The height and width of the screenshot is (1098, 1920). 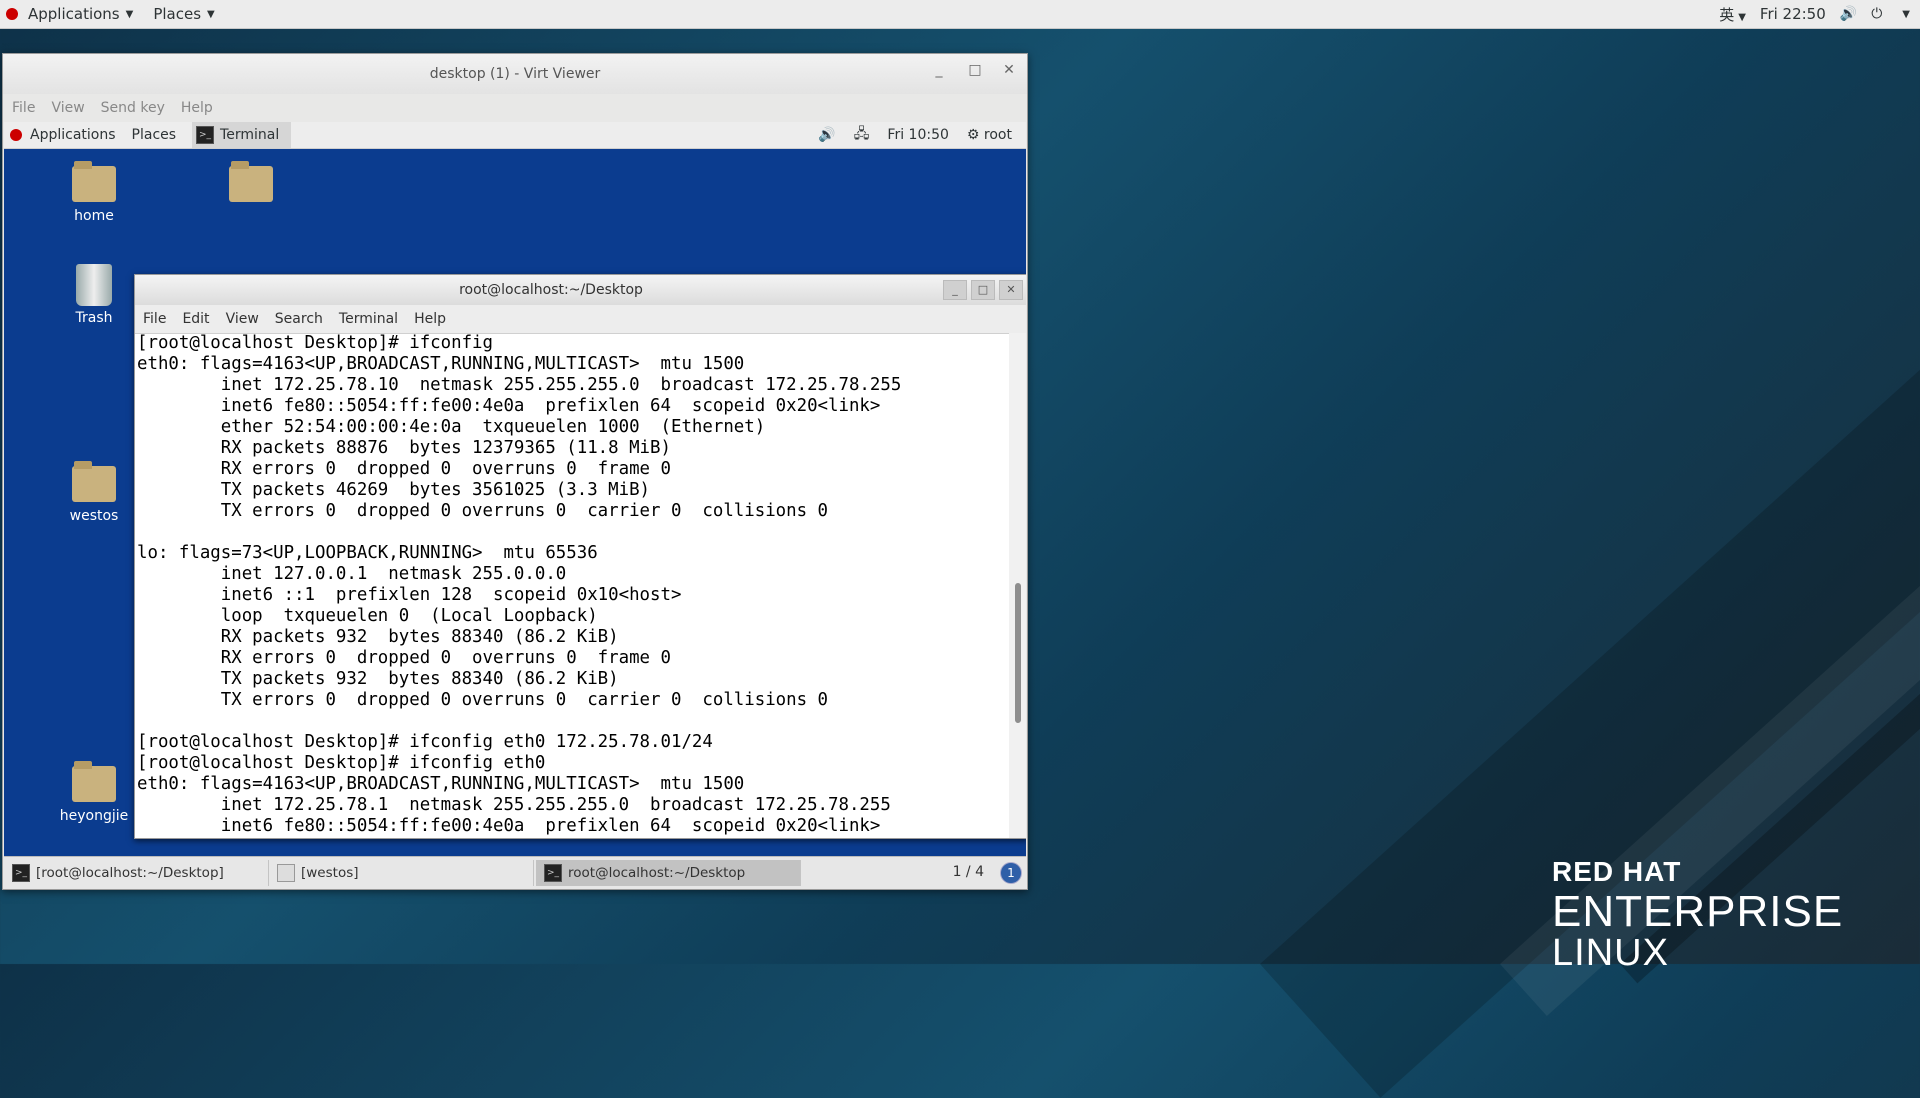 What do you see at coordinates (394, 490) in the screenshot?
I see `terminal-line: TX packets 46269 bytes 3561025 (3.3 MiB)` at bounding box center [394, 490].